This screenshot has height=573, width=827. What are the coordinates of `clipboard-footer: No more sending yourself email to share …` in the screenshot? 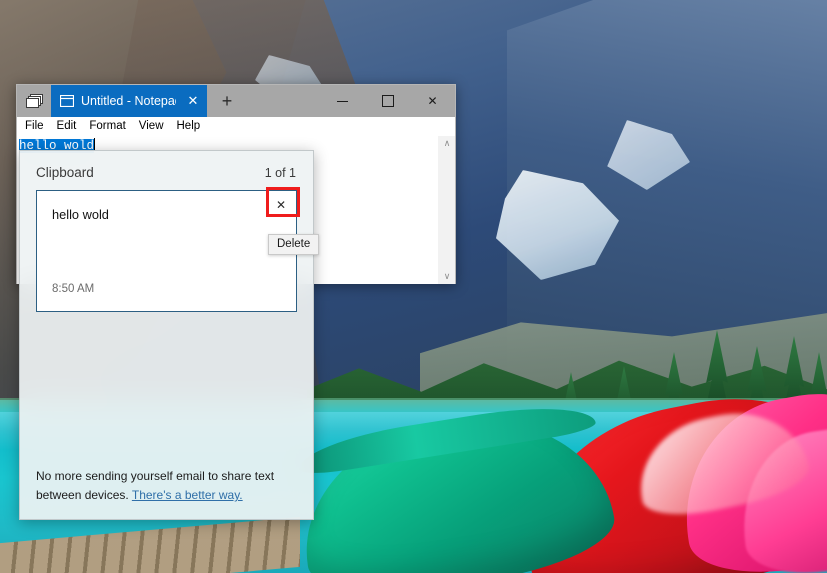 It's located at (166, 488).